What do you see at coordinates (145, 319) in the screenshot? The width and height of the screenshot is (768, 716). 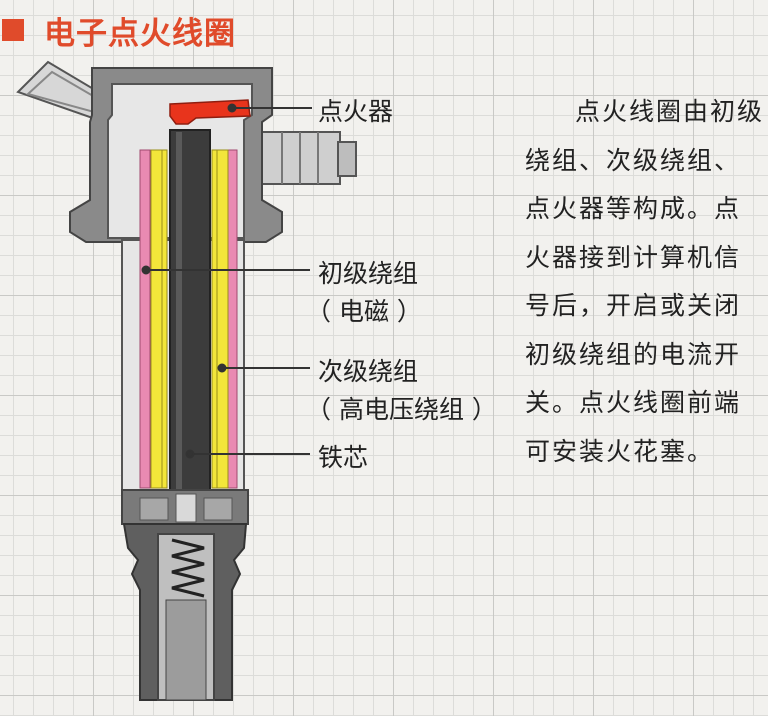 I see `primary-winding-left` at bounding box center [145, 319].